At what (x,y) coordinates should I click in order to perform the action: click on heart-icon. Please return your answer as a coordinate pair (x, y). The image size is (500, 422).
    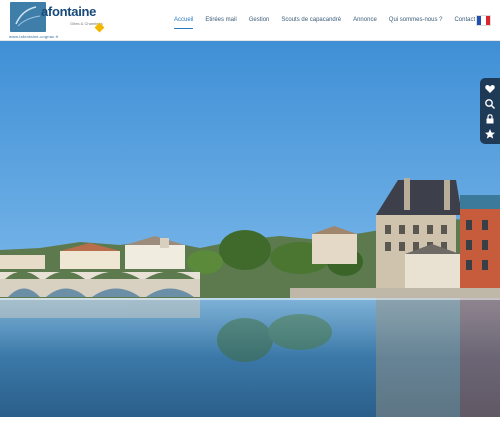
    Looking at the image, I should click on (490, 89).